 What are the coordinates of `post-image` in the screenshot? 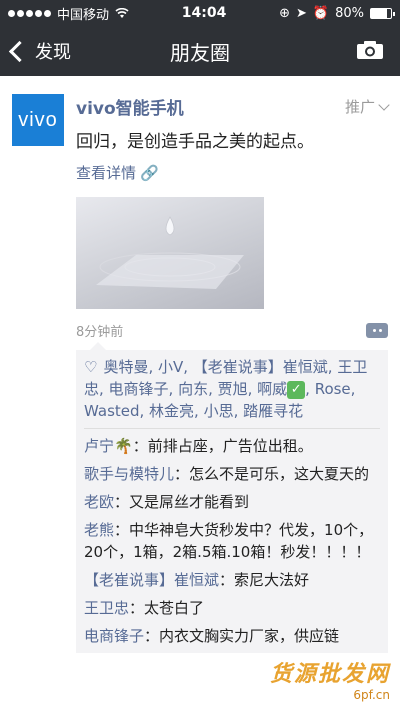 It's located at (170, 253).